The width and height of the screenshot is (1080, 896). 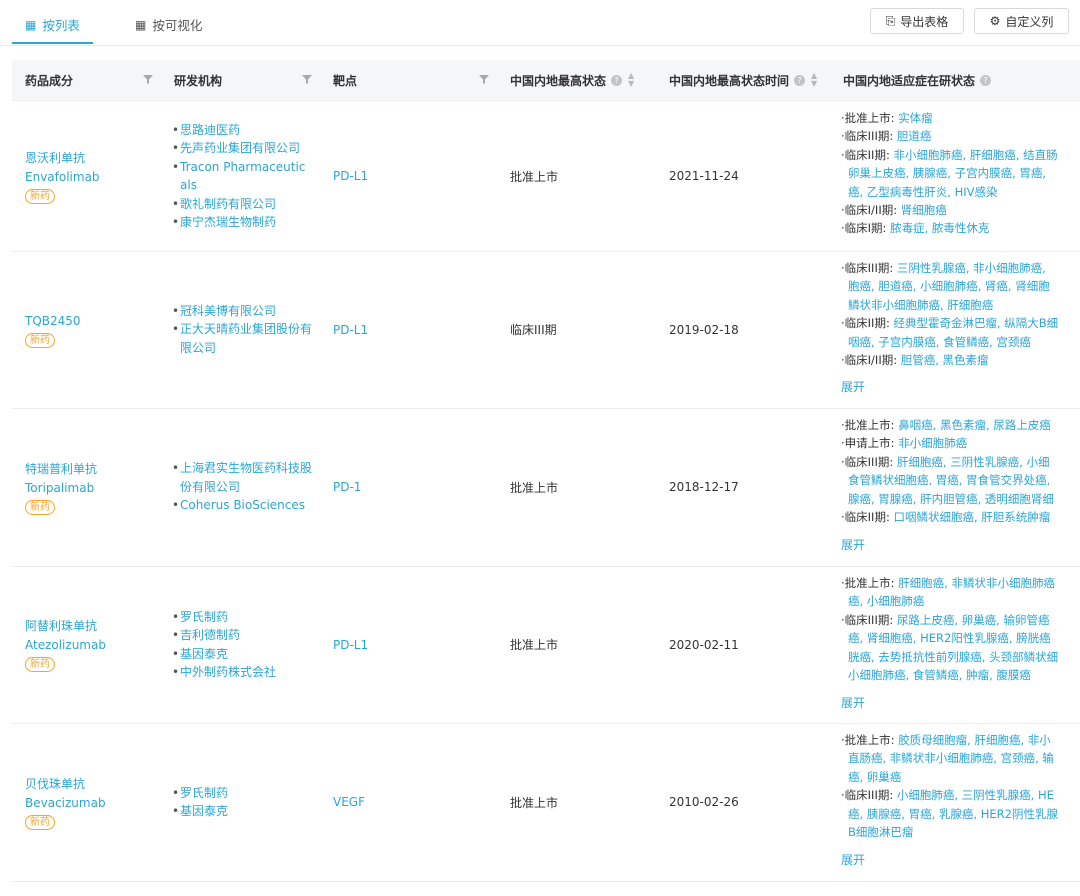 I want to click on export-table-button: ⎘ 导出表格, so click(x=917, y=21).